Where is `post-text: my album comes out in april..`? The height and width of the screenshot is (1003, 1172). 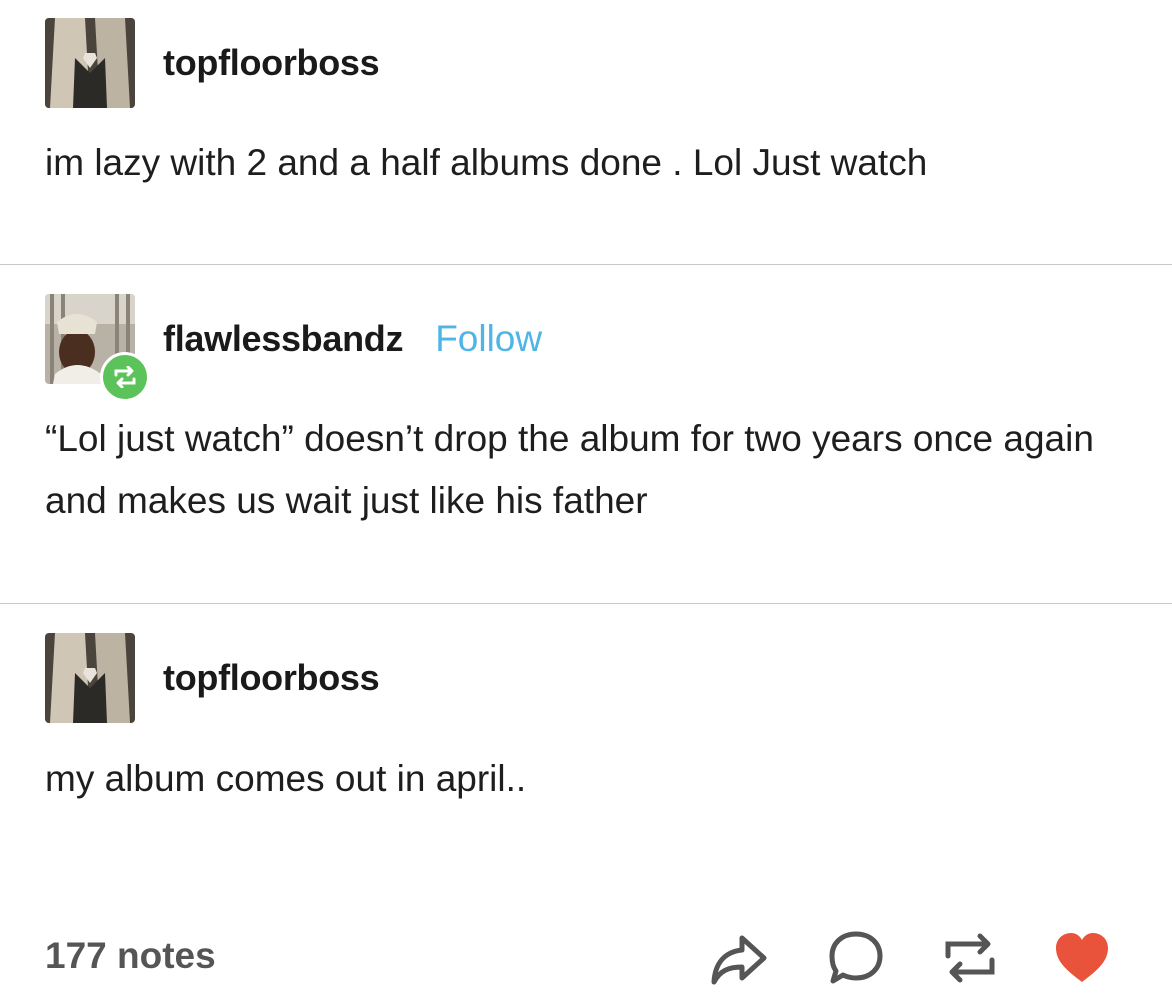
post-text: my album comes out in april.. is located at coordinates (286, 778).